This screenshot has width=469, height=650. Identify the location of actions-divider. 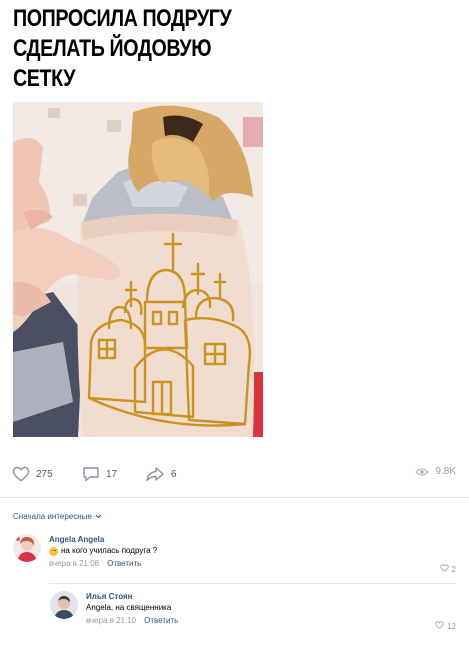
(234, 497).